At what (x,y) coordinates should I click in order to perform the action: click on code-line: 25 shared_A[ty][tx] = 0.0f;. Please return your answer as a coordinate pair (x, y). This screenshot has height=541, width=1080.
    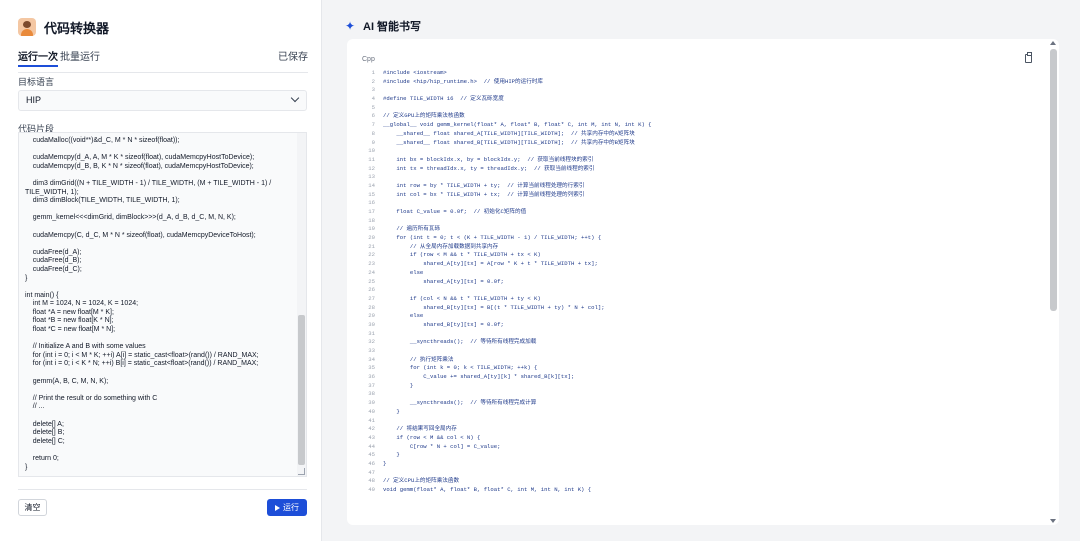
    Looking at the image, I should click on (701, 282).